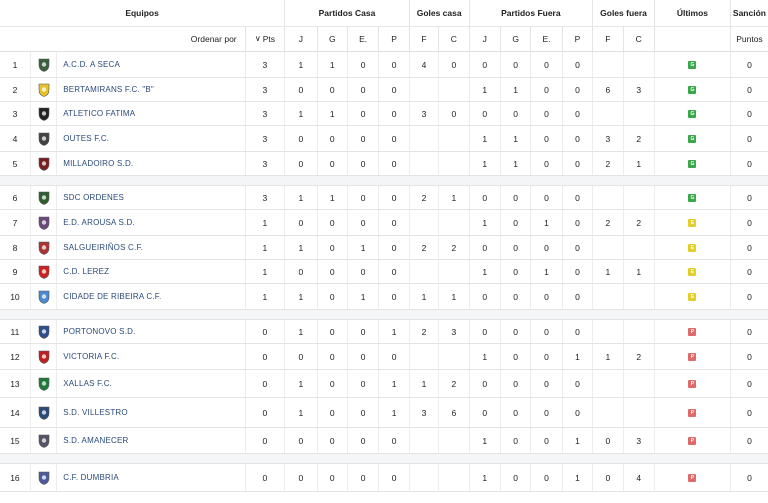  I want to click on stat-pts: 0, so click(264, 383).